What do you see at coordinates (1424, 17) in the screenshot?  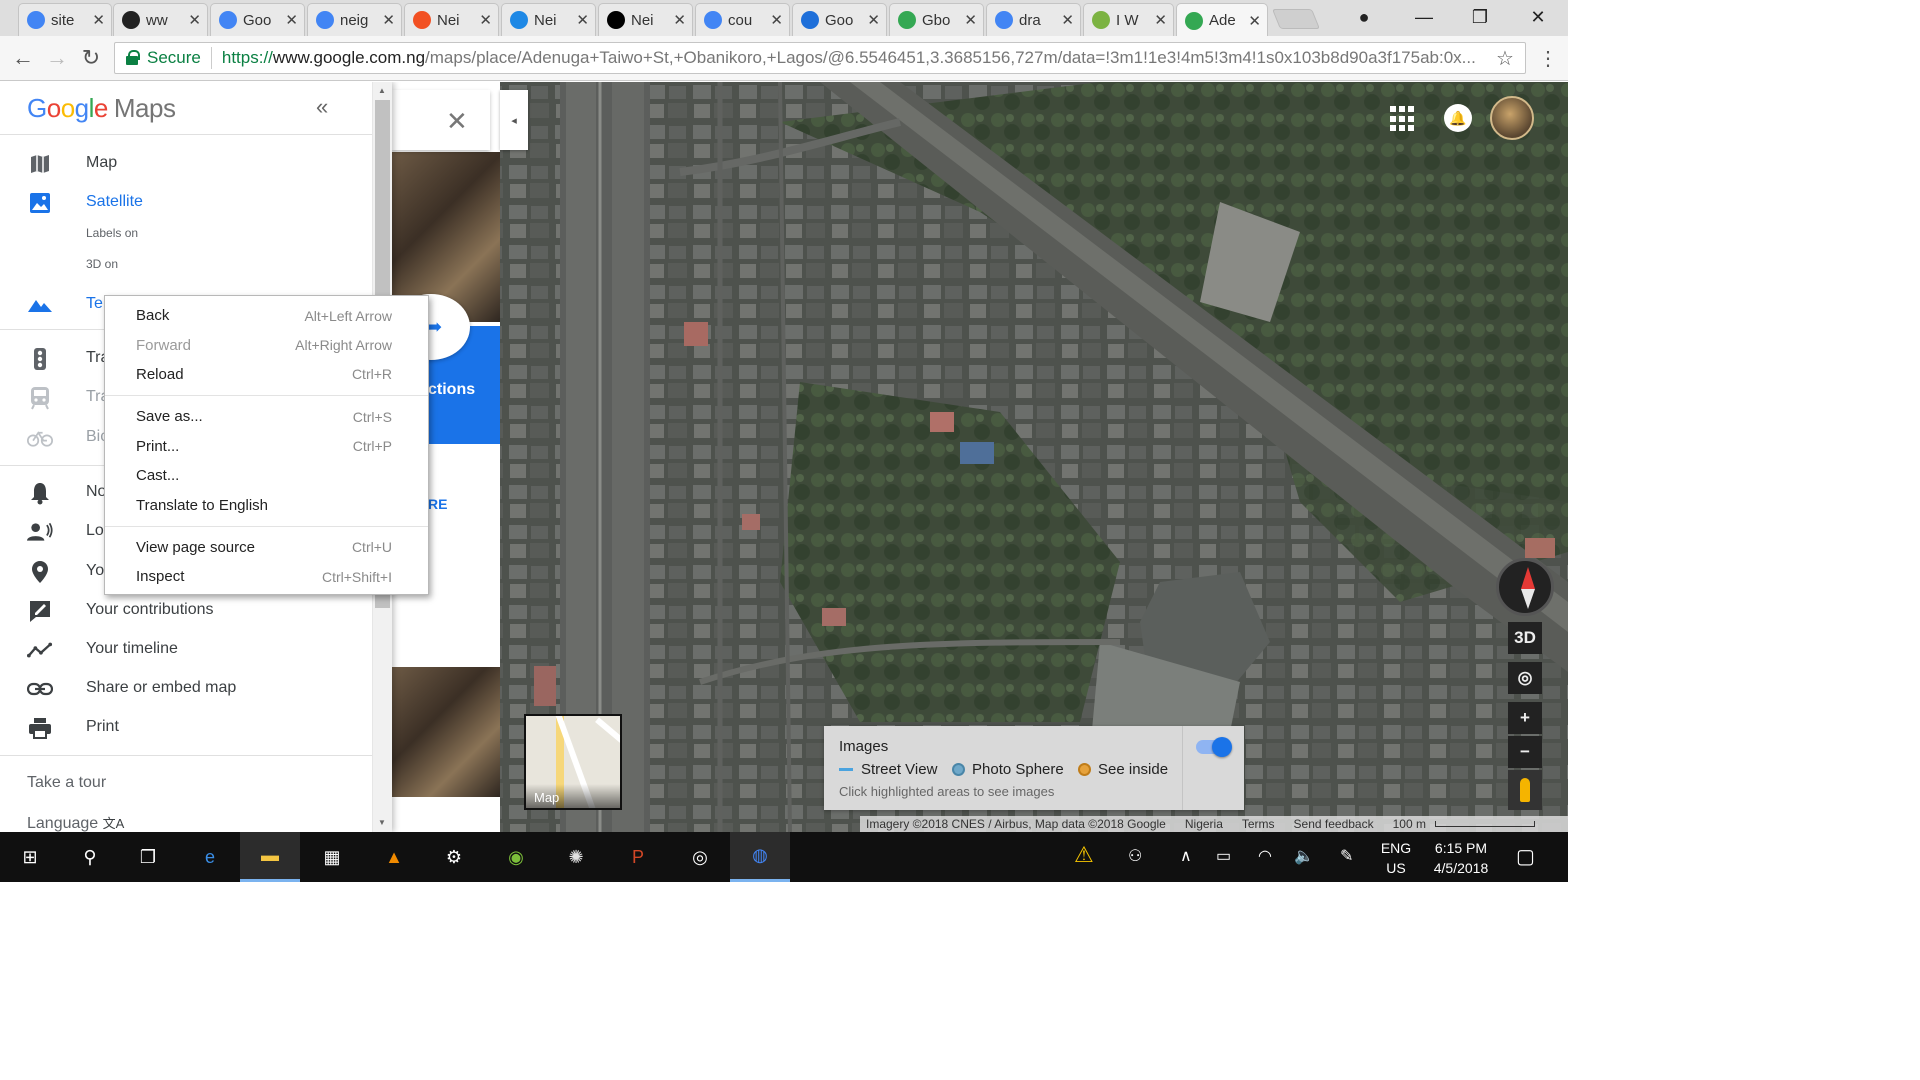 I see `minimize-button: —` at bounding box center [1424, 17].